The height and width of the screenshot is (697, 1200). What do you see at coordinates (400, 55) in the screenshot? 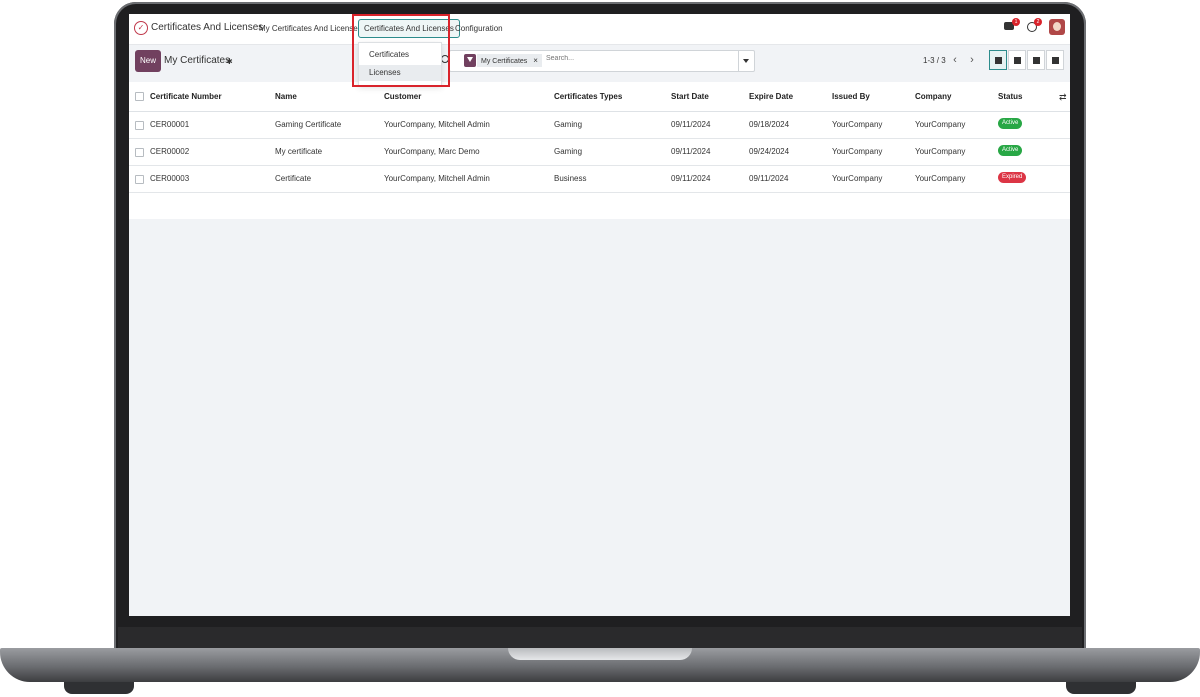
I see `dropdown-item-certificates: Certificates` at bounding box center [400, 55].